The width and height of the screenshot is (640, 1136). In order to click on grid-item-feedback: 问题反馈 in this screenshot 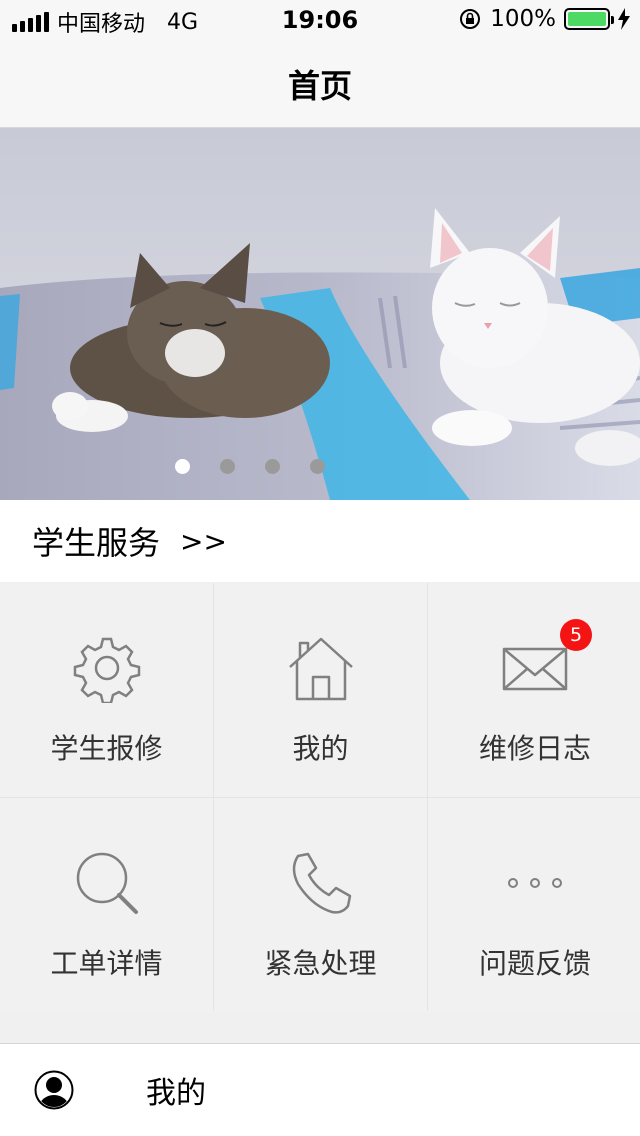, I will do `click(534, 905)`.